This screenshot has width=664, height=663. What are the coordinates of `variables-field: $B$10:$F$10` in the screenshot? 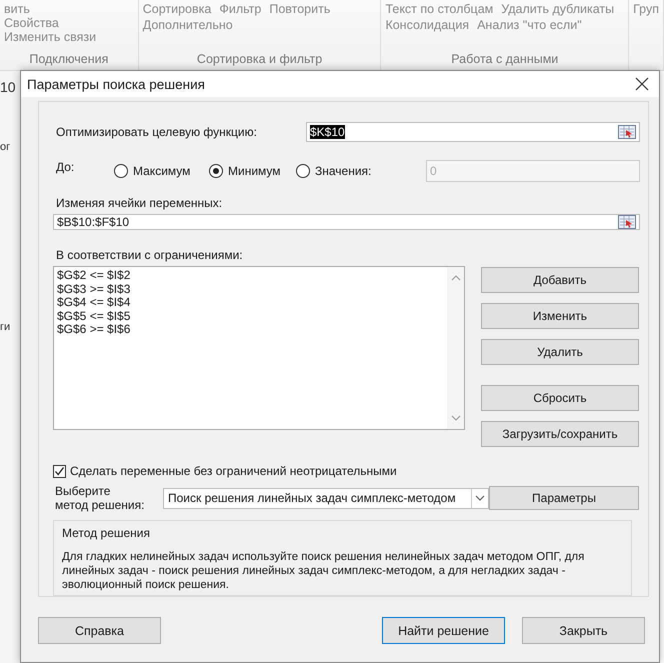 It's located at (346, 222).